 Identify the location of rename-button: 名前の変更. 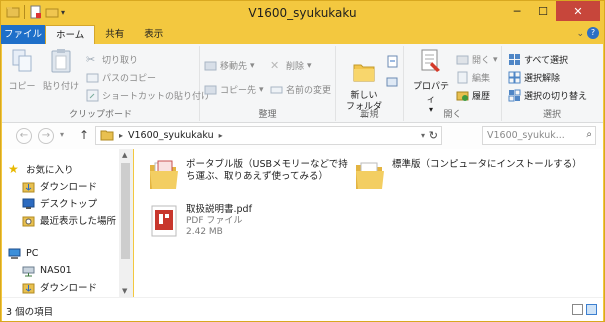
(300, 89).